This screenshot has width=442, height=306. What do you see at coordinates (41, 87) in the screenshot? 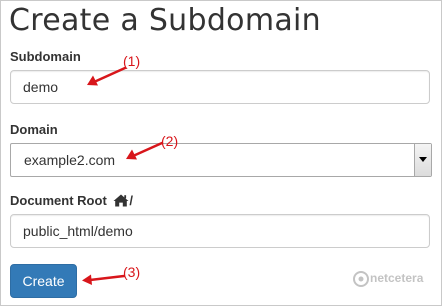
I see `subdomain-input-value: demo` at bounding box center [41, 87].